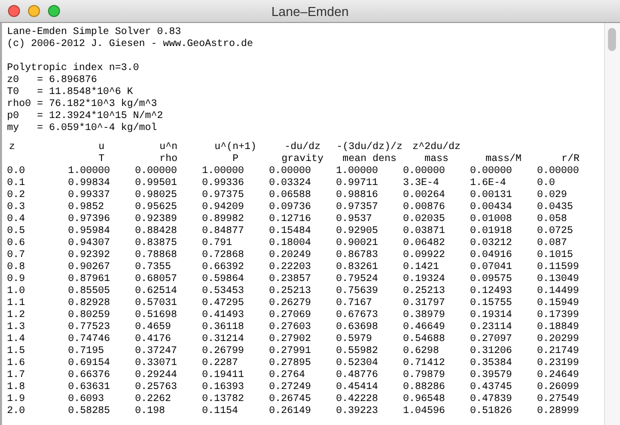 The height and width of the screenshot is (425, 620). Describe the element at coordinates (101, 160) in the screenshot. I see `column-subheader: T` at that location.